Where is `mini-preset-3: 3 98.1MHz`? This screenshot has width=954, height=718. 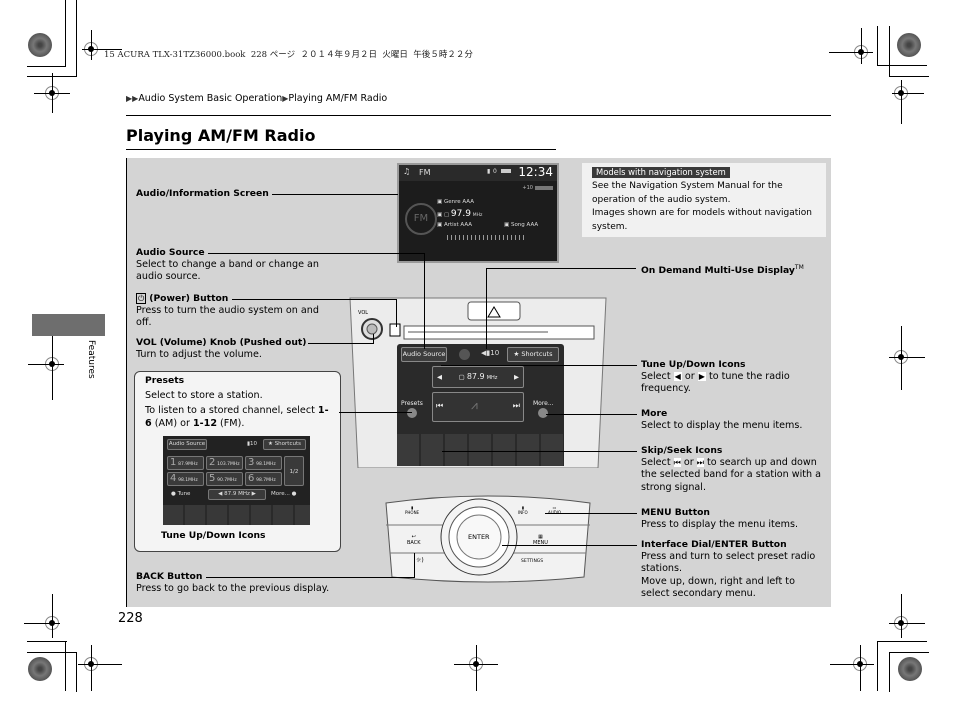 mini-preset-3: 3 98.1MHz is located at coordinates (263, 463).